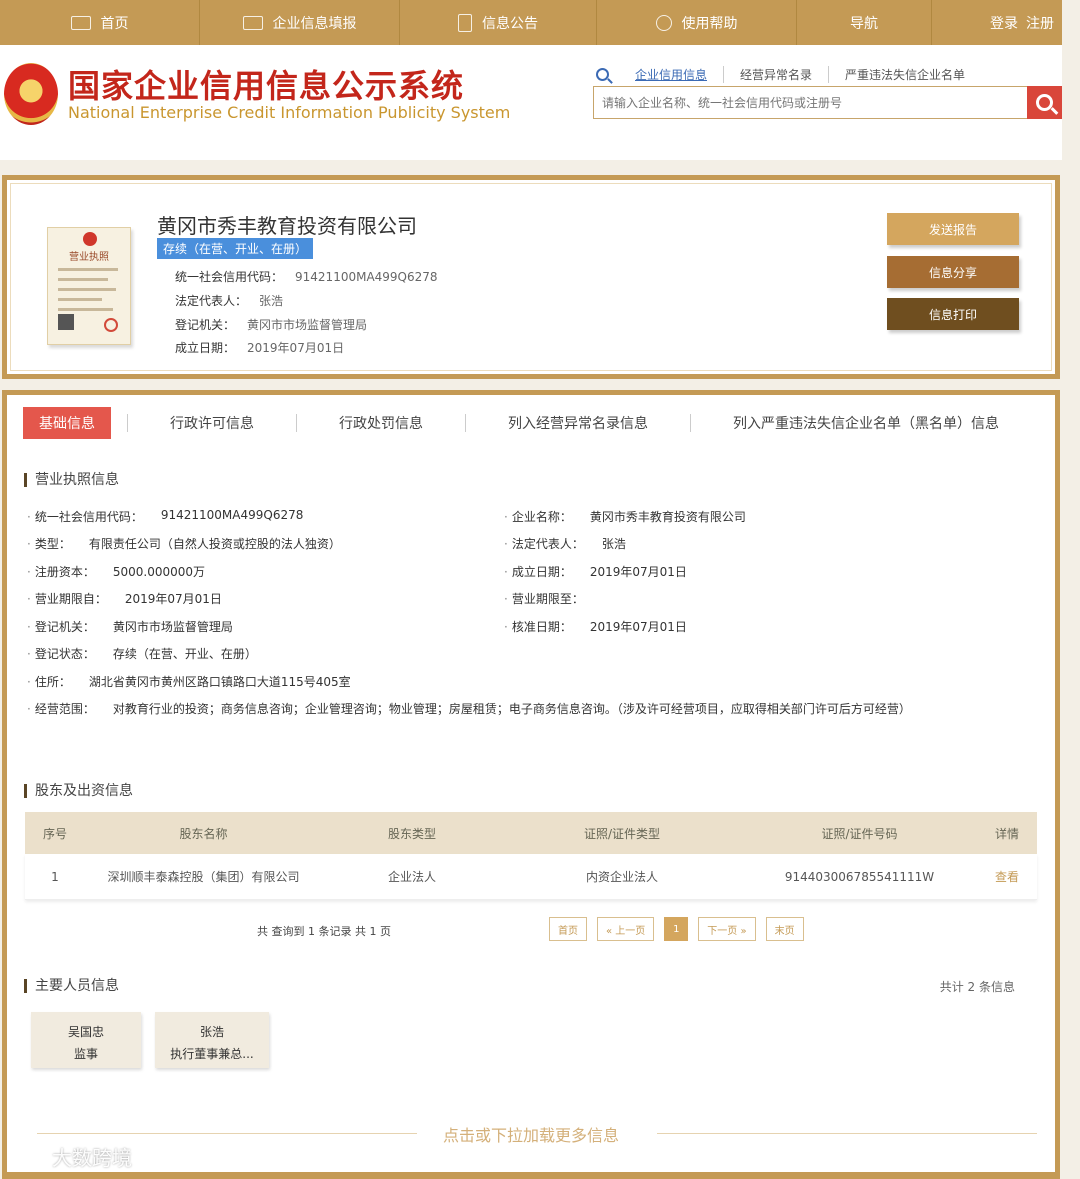 This screenshot has width=1080, height=1179. I want to click on authority-label: 登记机关：, so click(205, 325).